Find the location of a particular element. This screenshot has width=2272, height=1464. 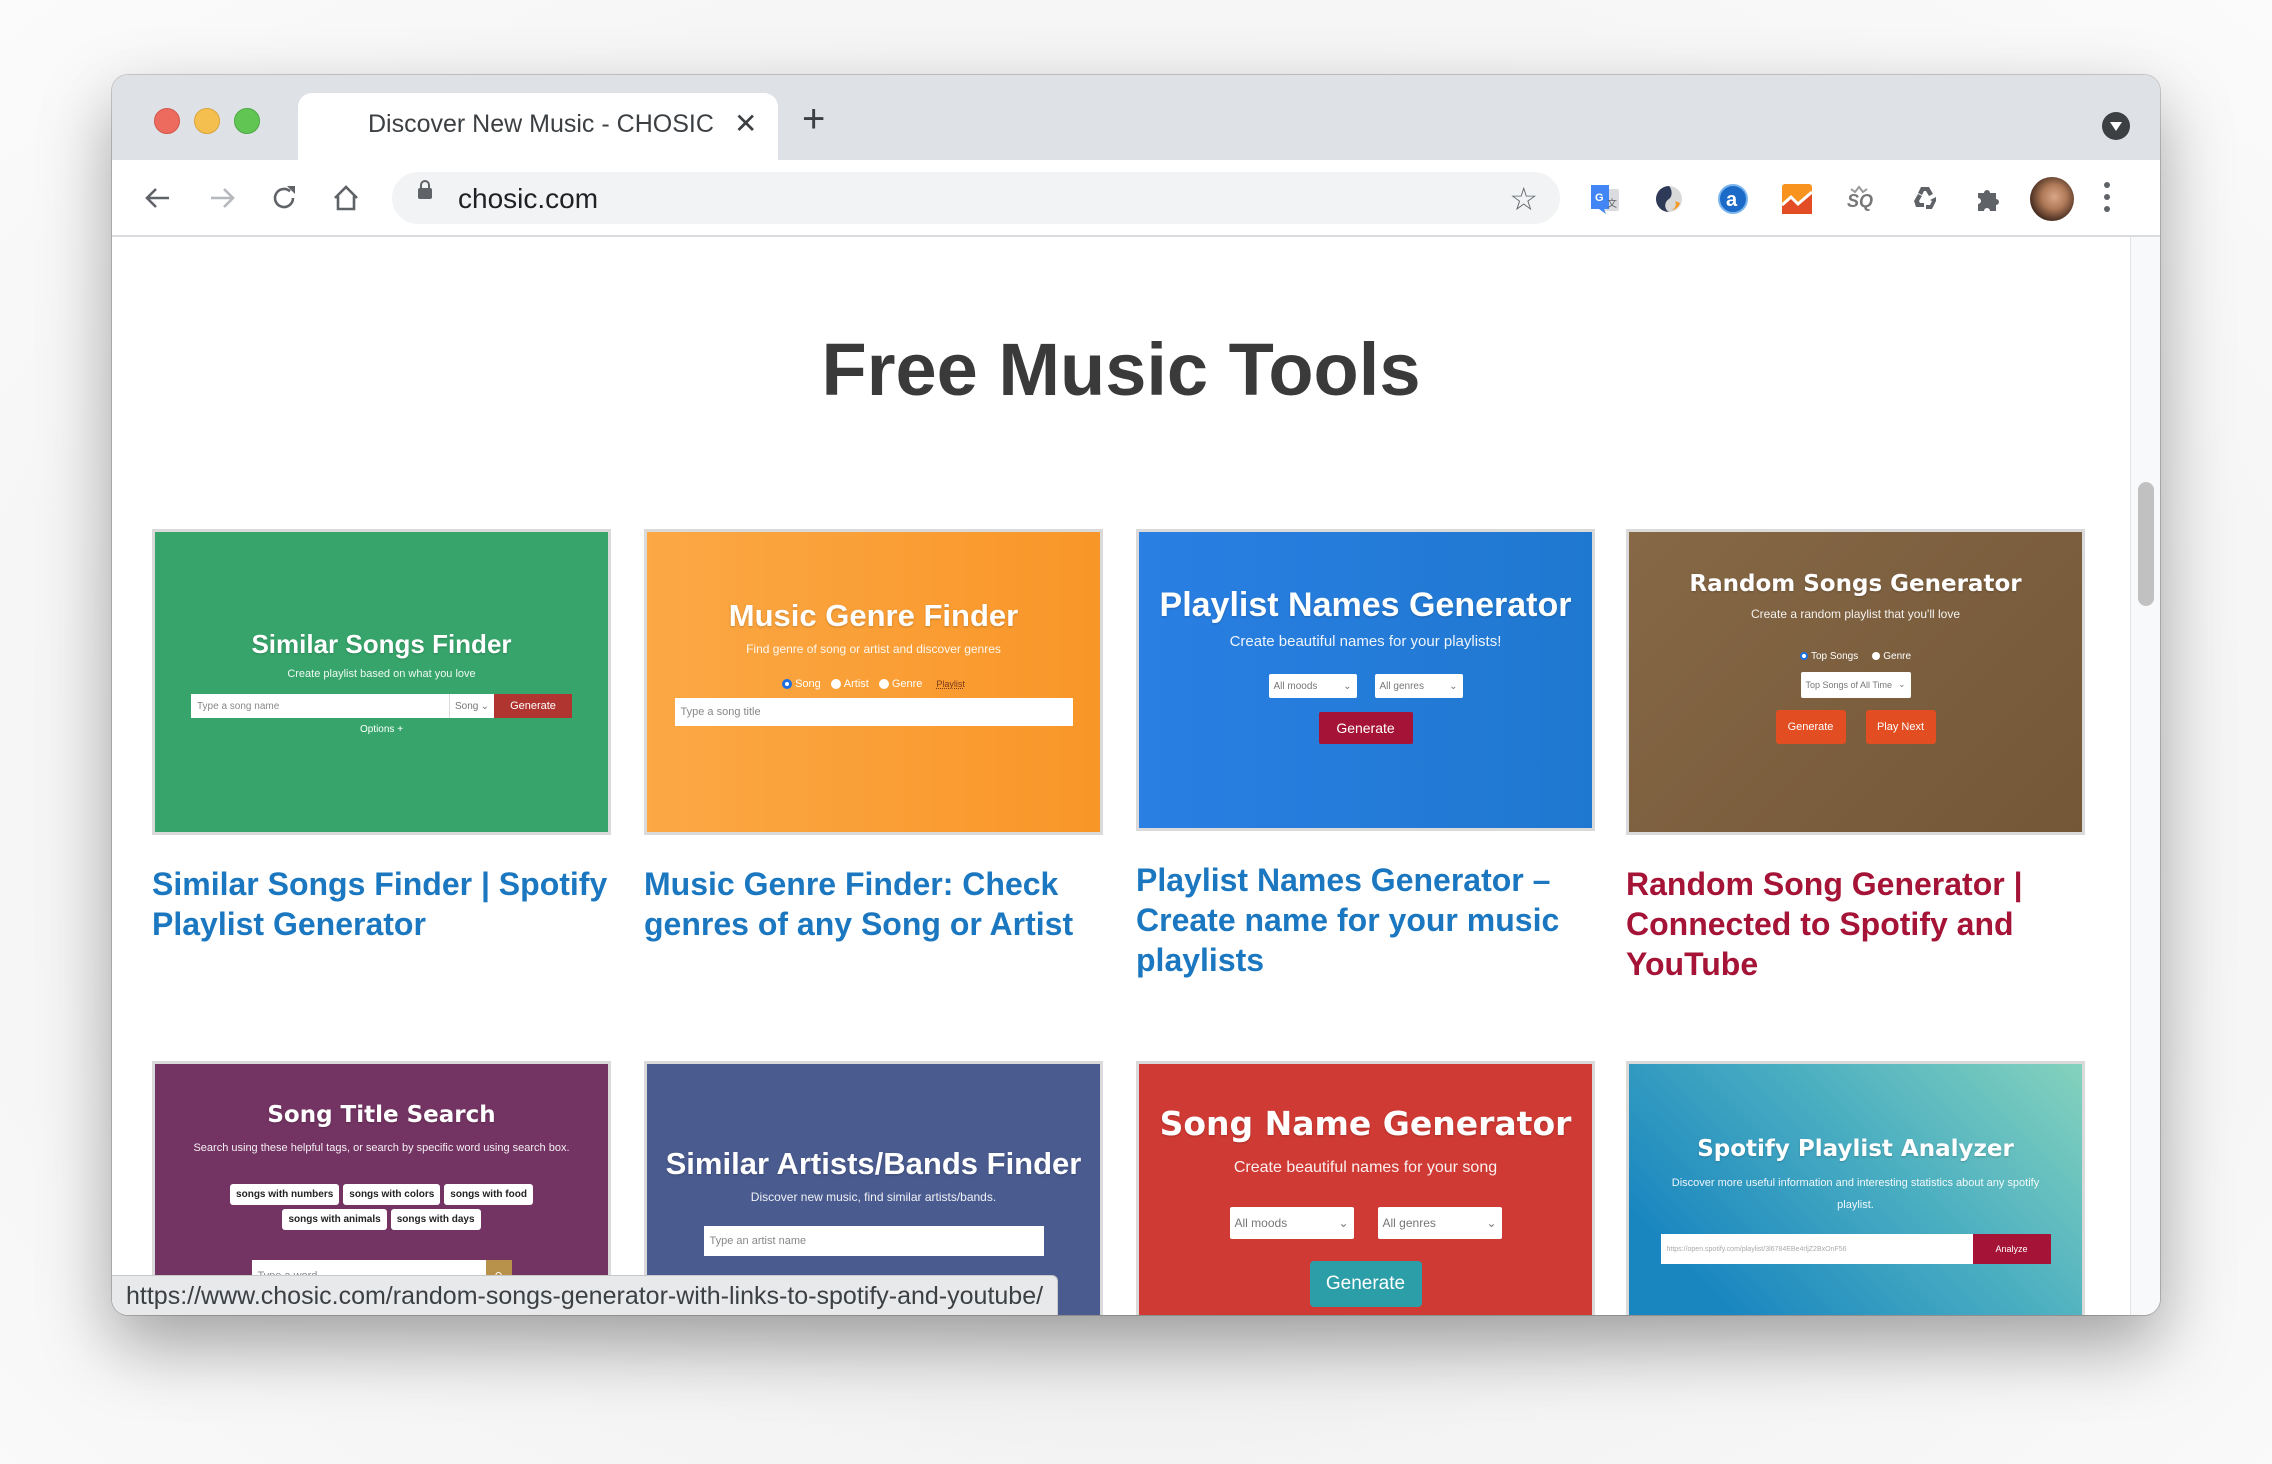

chart-select: Top Songs of All Time ⌄ is located at coordinates (1855, 684).